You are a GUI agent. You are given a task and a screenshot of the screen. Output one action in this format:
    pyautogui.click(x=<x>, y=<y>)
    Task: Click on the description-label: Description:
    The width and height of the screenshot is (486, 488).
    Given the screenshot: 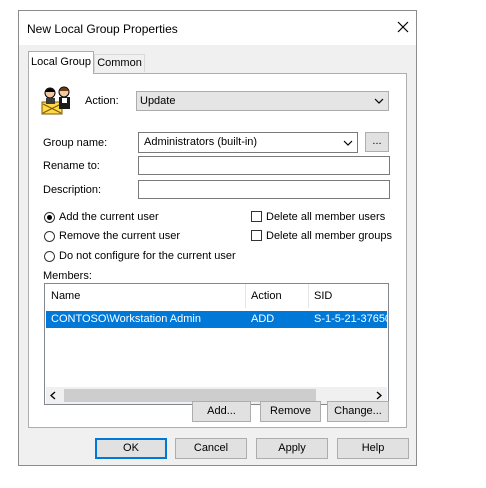 What is the action you would take?
    pyautogui.click(x=72, y=190)
    